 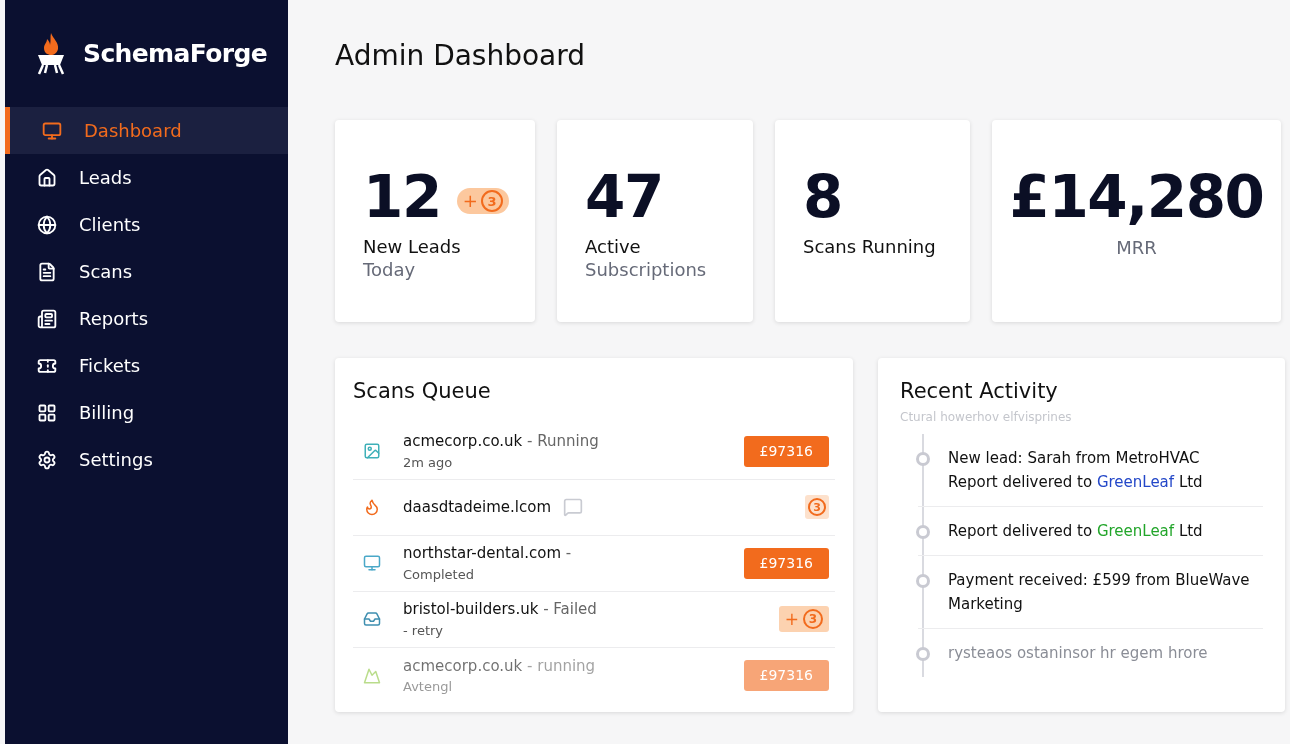 What do you see at coordinates (146, 412) in the screenshot?
I see `sidebar-item: Billing` at bounding box center [146, 412].